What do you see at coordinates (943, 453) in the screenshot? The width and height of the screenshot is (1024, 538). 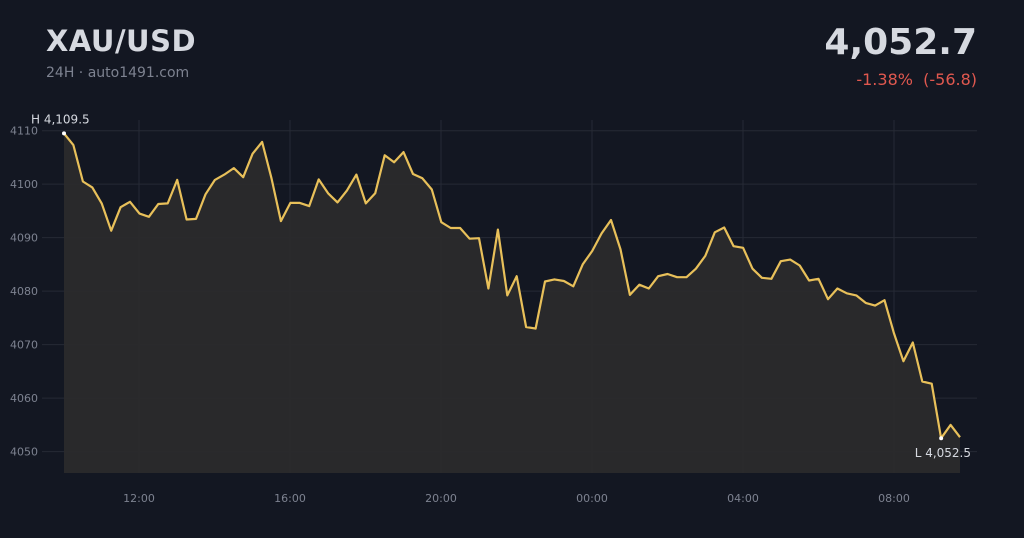 I see `low-label: L 4,052.5` at bounding box center [943, 453].